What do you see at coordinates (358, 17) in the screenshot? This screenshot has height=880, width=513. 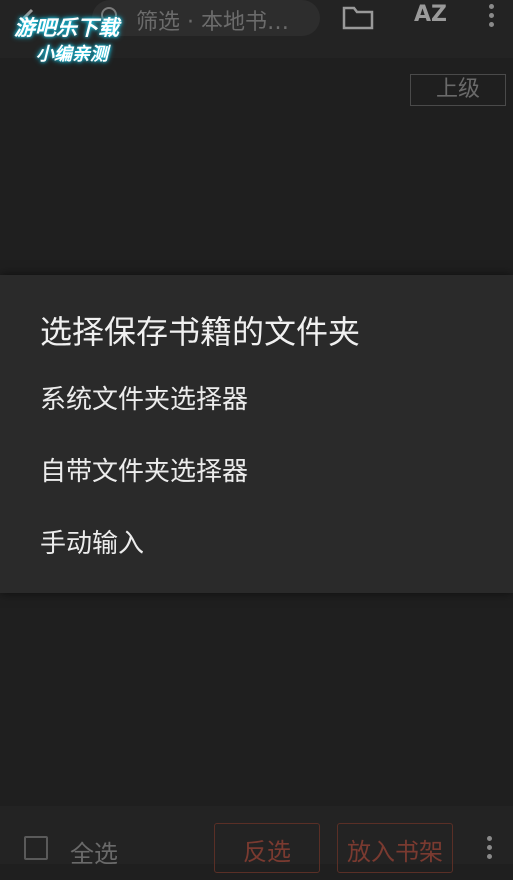 I see `folder-icon` at bounding box center [358, 17].